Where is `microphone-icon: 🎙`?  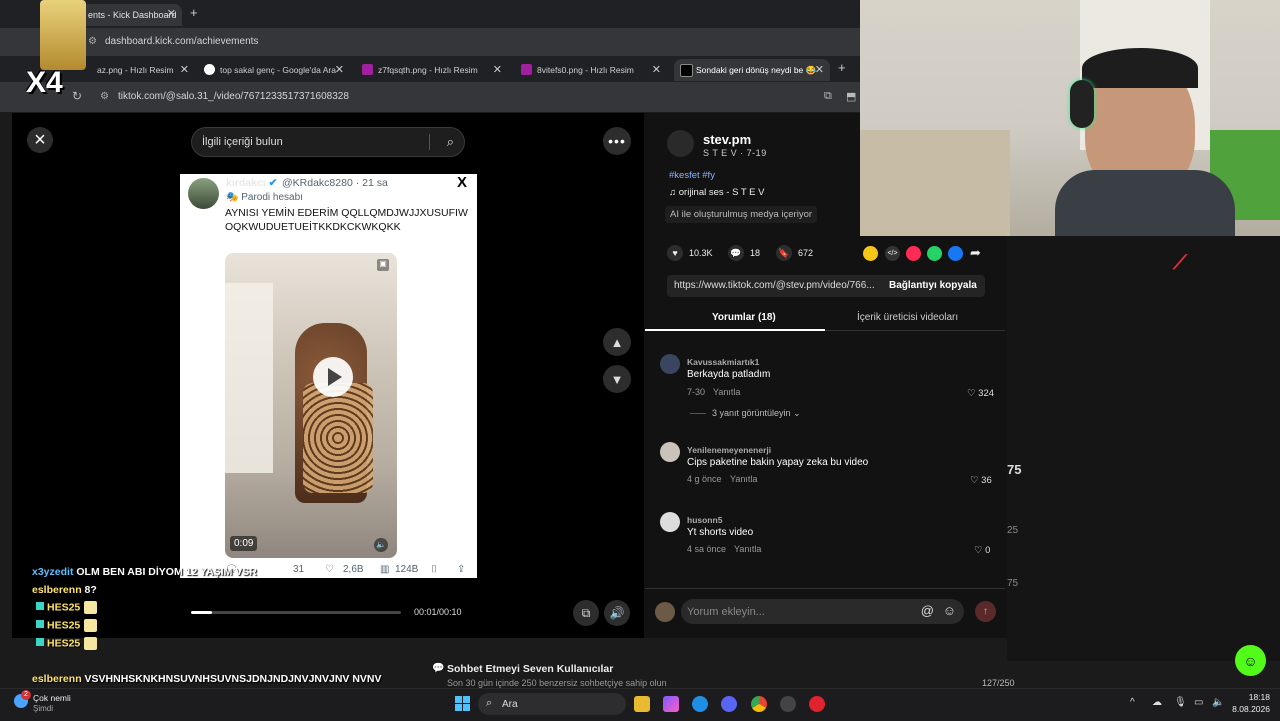 microphone-icon: 🎙 is located at coordinates (1180, 702).